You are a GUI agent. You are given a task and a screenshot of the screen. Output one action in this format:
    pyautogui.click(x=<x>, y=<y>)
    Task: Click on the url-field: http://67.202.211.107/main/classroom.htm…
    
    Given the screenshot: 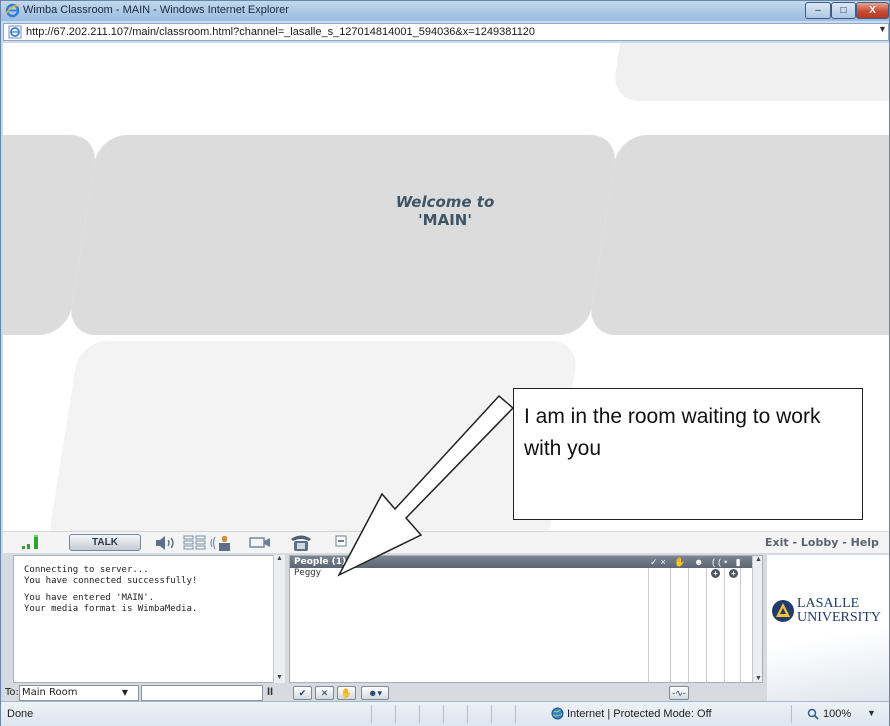 What is the action you would take?
    pyautogui.click(x=280, y=32)
    